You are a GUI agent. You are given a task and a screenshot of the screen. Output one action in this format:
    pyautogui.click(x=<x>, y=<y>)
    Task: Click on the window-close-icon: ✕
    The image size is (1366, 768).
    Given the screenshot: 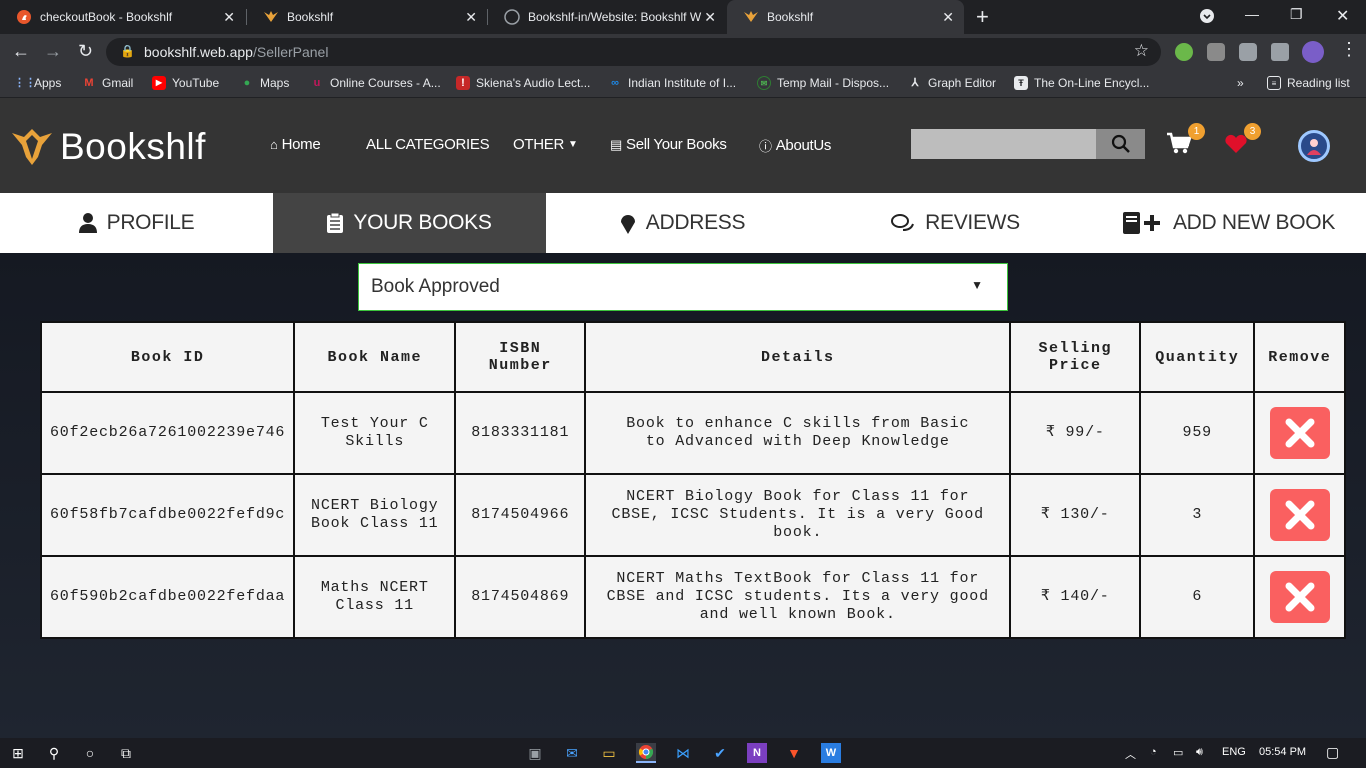 What is the action you would take?
    pyautogui.click(x=1342, y=16)
    